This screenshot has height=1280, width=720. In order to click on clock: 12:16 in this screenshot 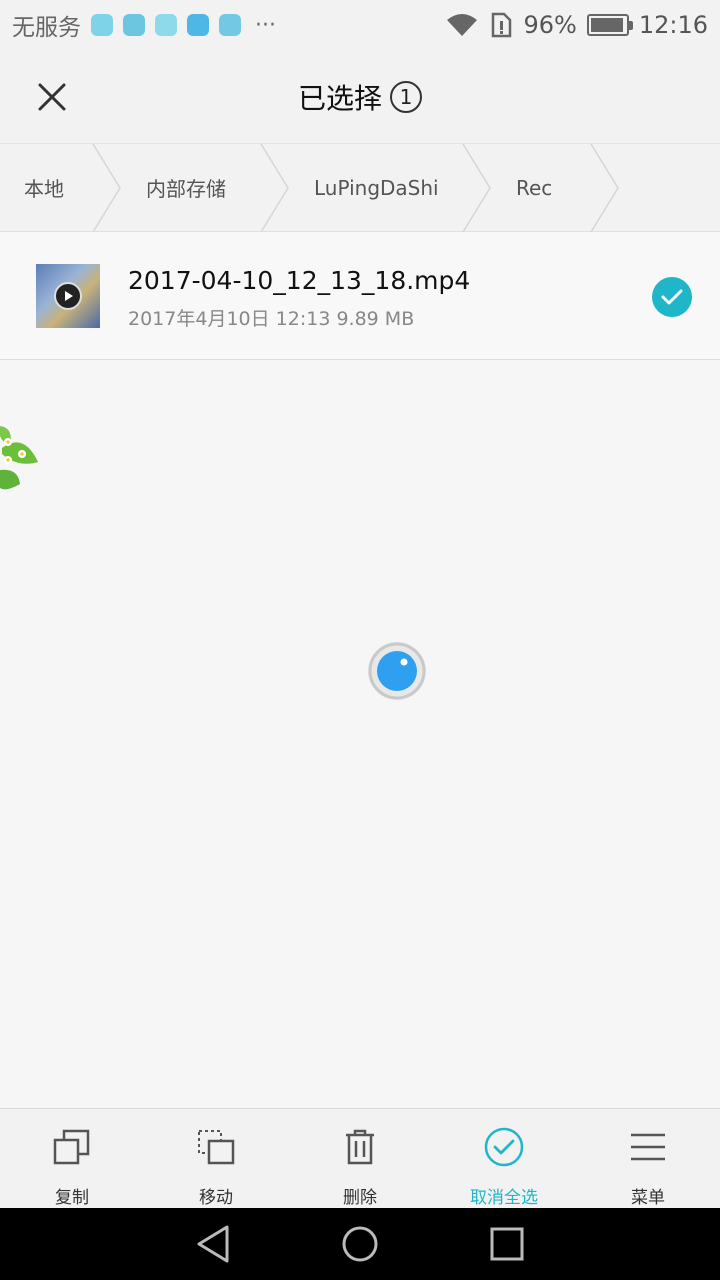, I will do `click(673, 25)`.